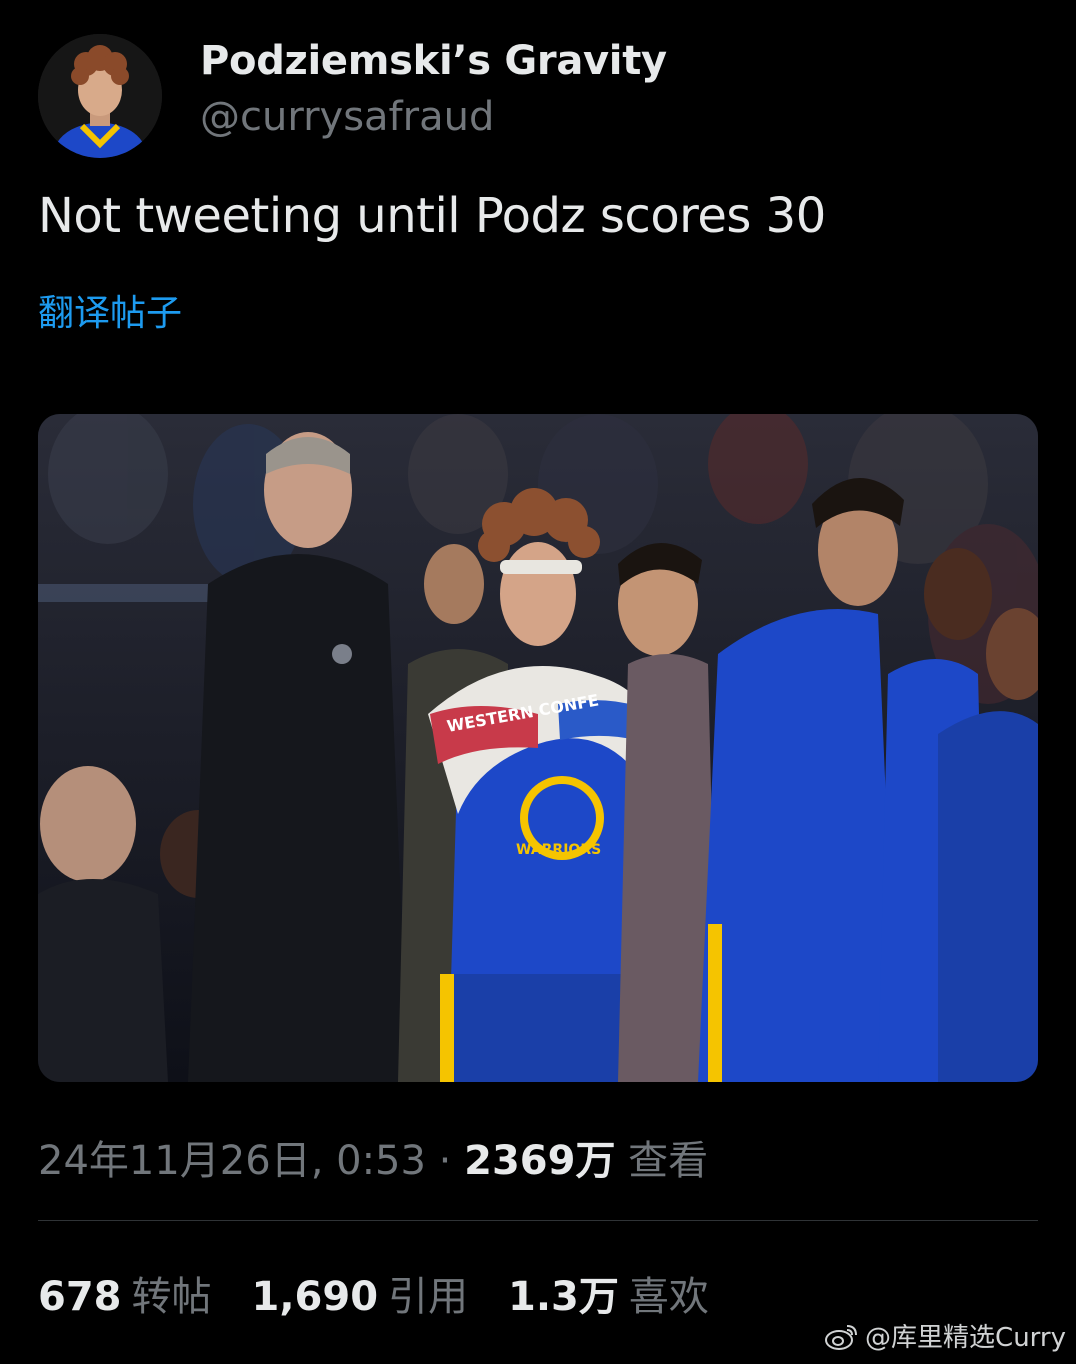  What do you see at coordinates (125, 1293) in the screenshot?
I see `reposts-stat: 678 转帖` at bounding box center [125, 1293].